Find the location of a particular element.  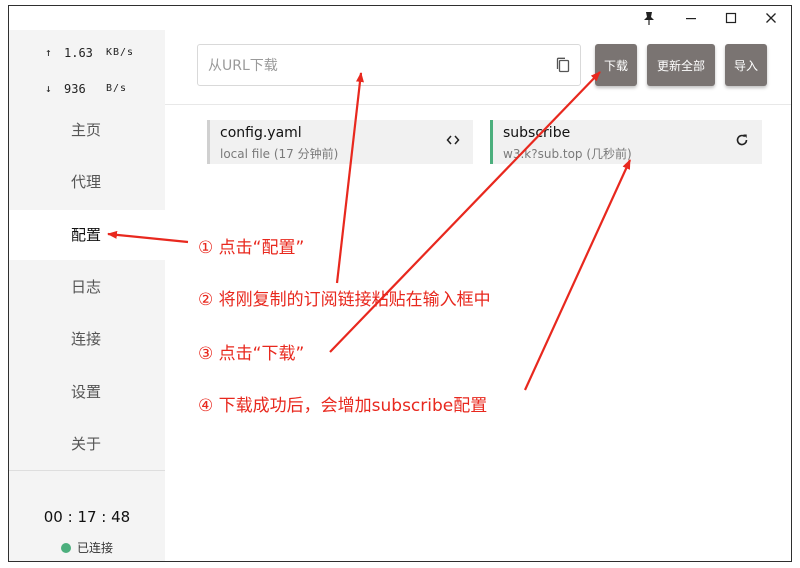

import-button: 导入 is located at coordinates (746, 65).